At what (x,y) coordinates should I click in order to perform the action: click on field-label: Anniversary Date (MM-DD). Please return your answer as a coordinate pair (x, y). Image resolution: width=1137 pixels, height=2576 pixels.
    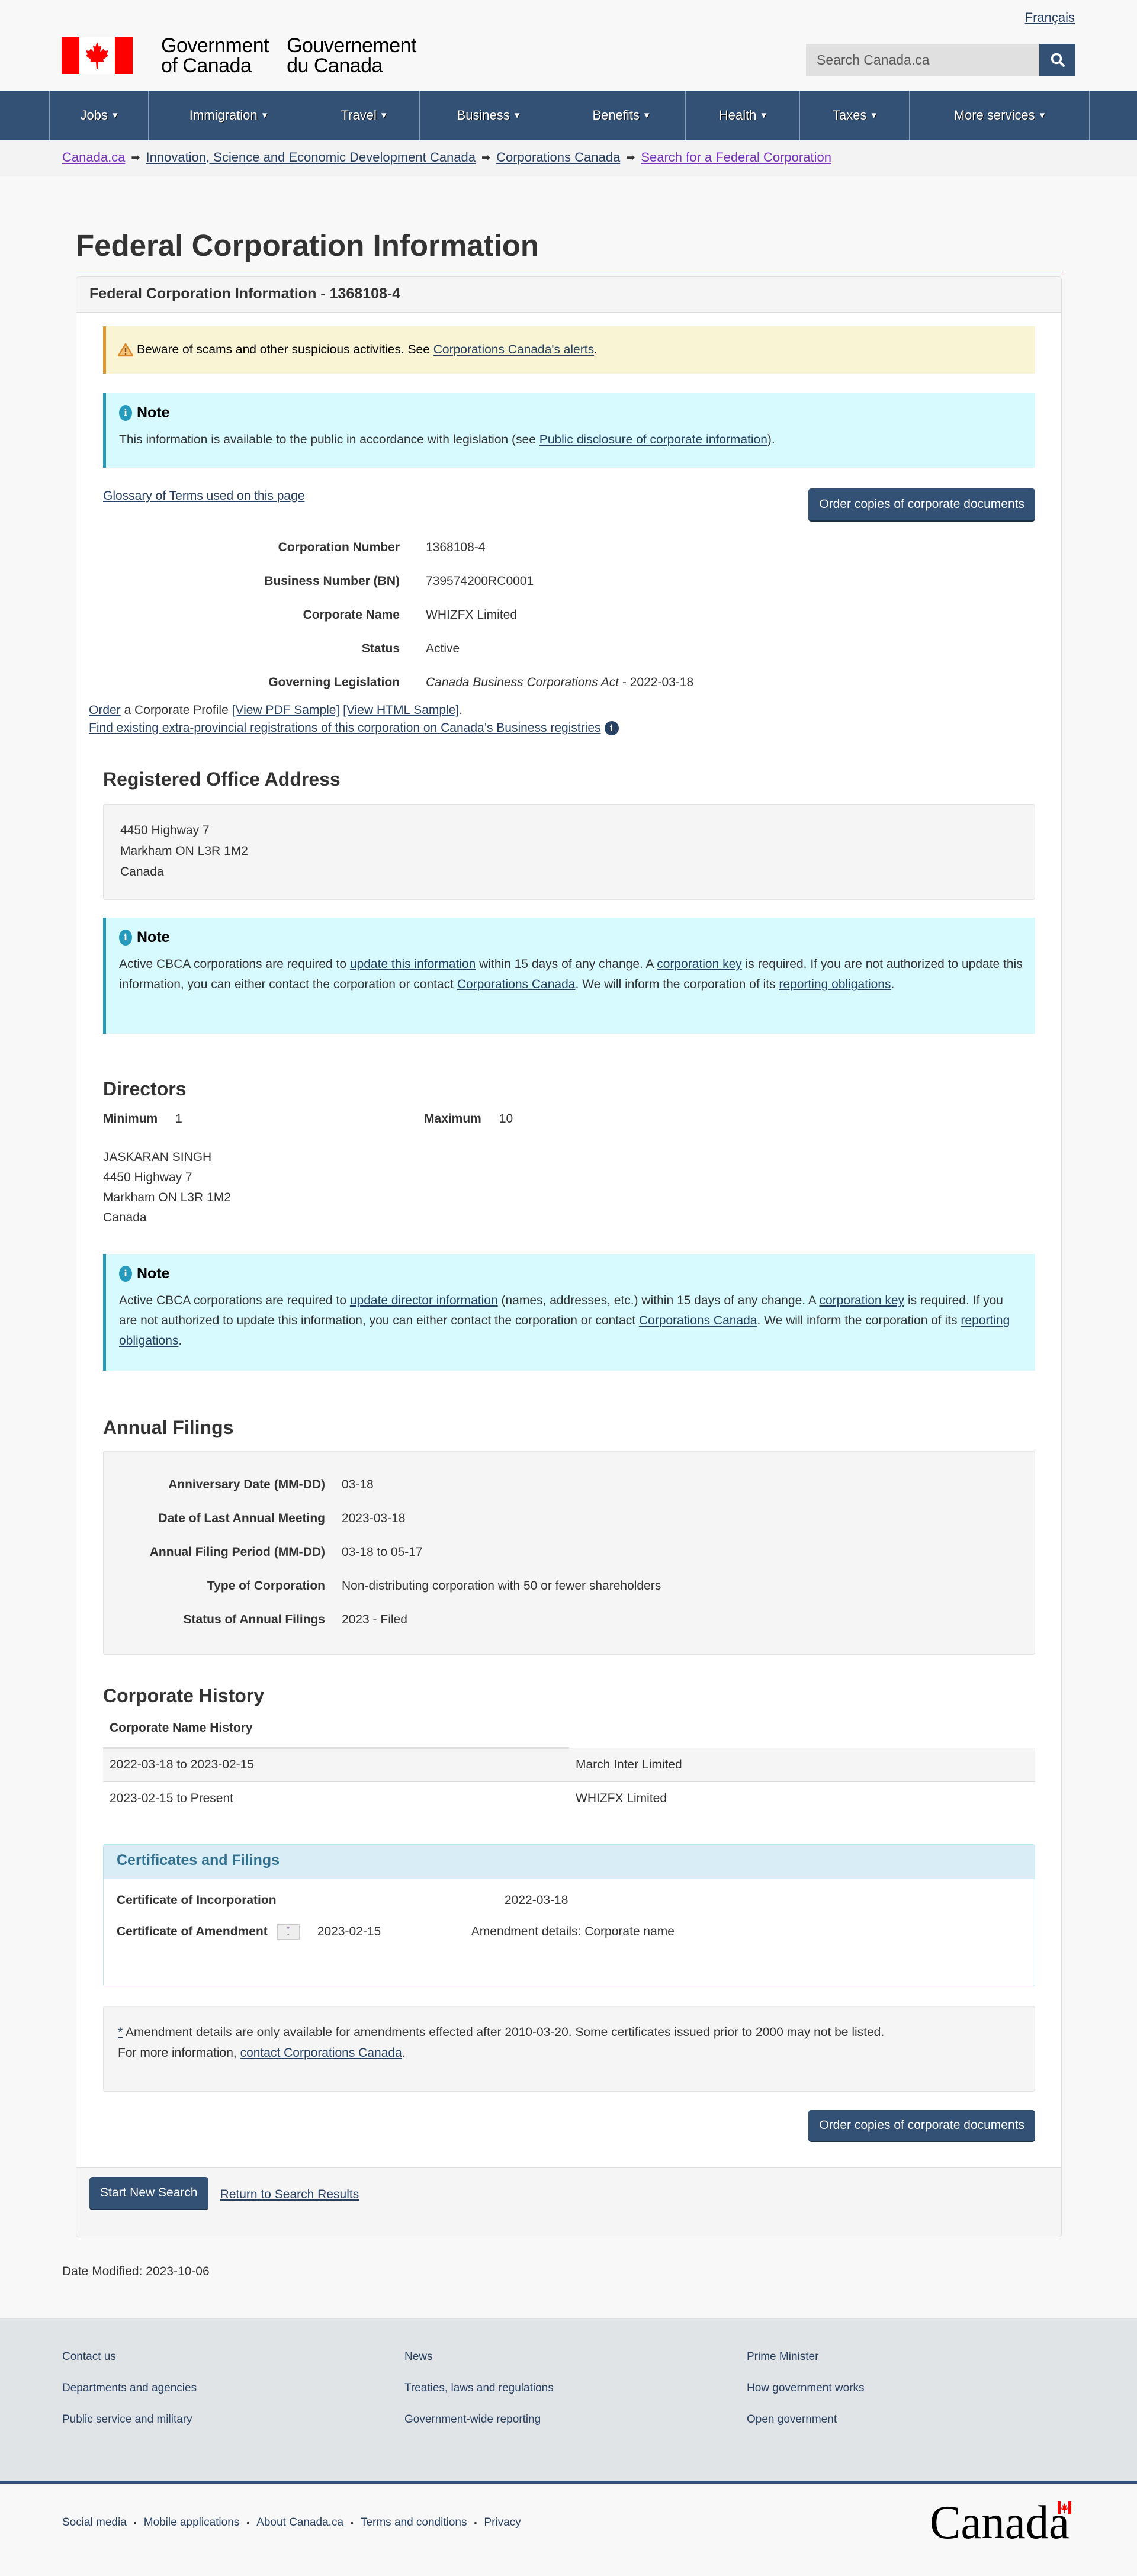
    Looking at the image, I should click on (246, 1484).